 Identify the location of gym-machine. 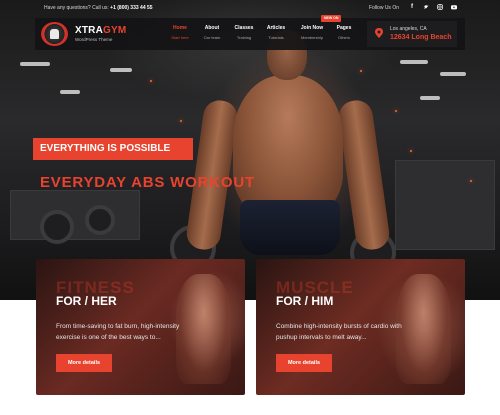
(445, 205).